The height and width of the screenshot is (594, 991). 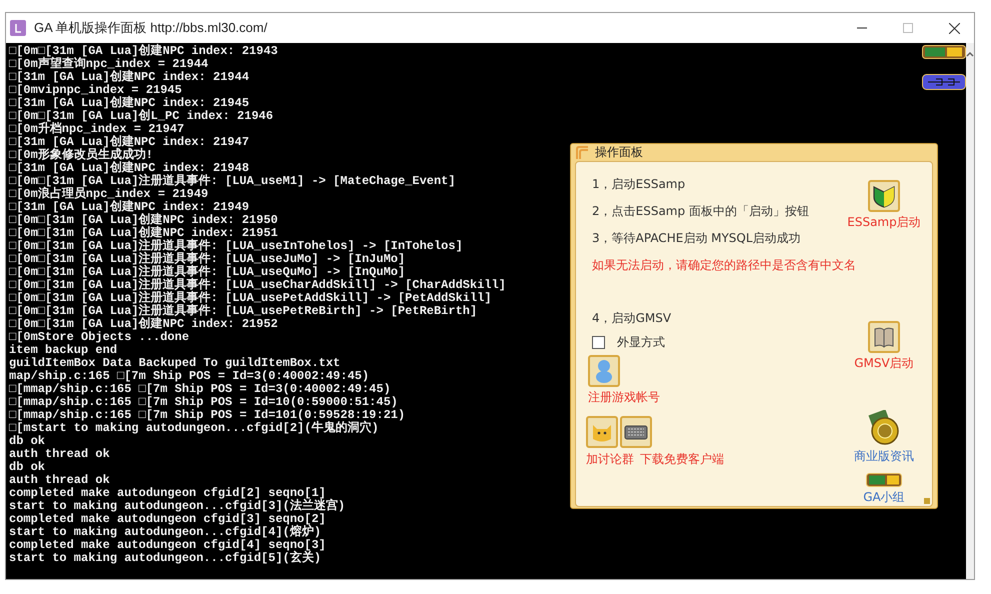 What do you see at coordinates (884, 456) in the screenshot?
I see `button-label: 商业版资讯` at bounding box center [884, 456].